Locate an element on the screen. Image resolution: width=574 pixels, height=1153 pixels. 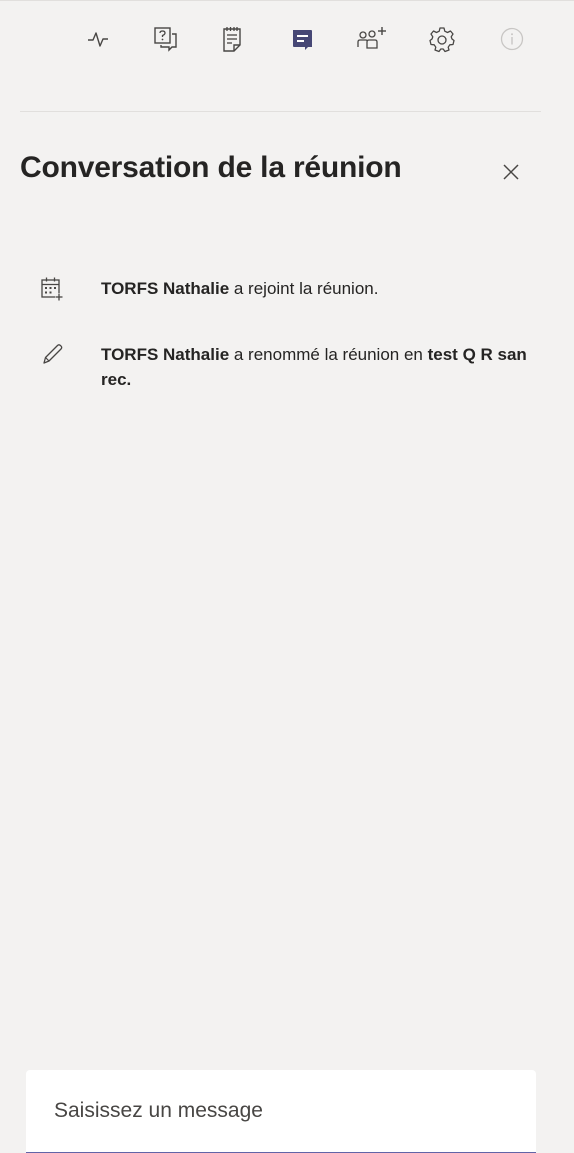
activity-icon is located at coordinates (98, 39).